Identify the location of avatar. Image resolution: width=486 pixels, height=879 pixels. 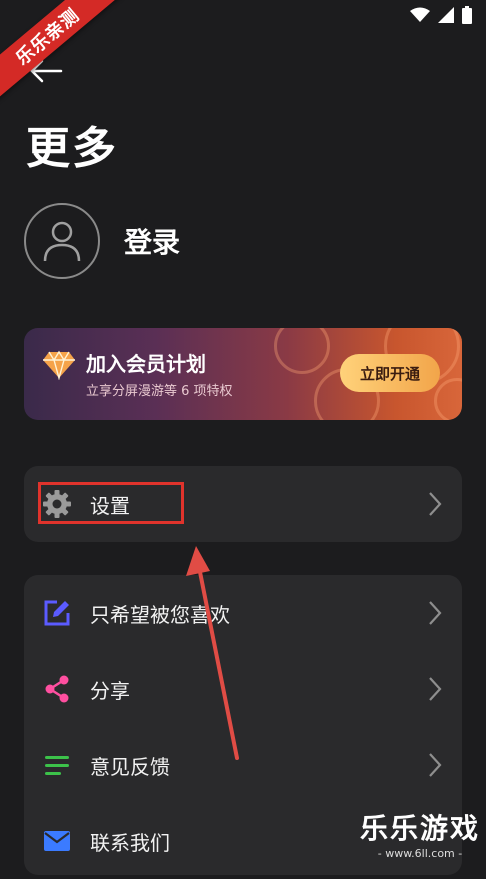
(62, 241).